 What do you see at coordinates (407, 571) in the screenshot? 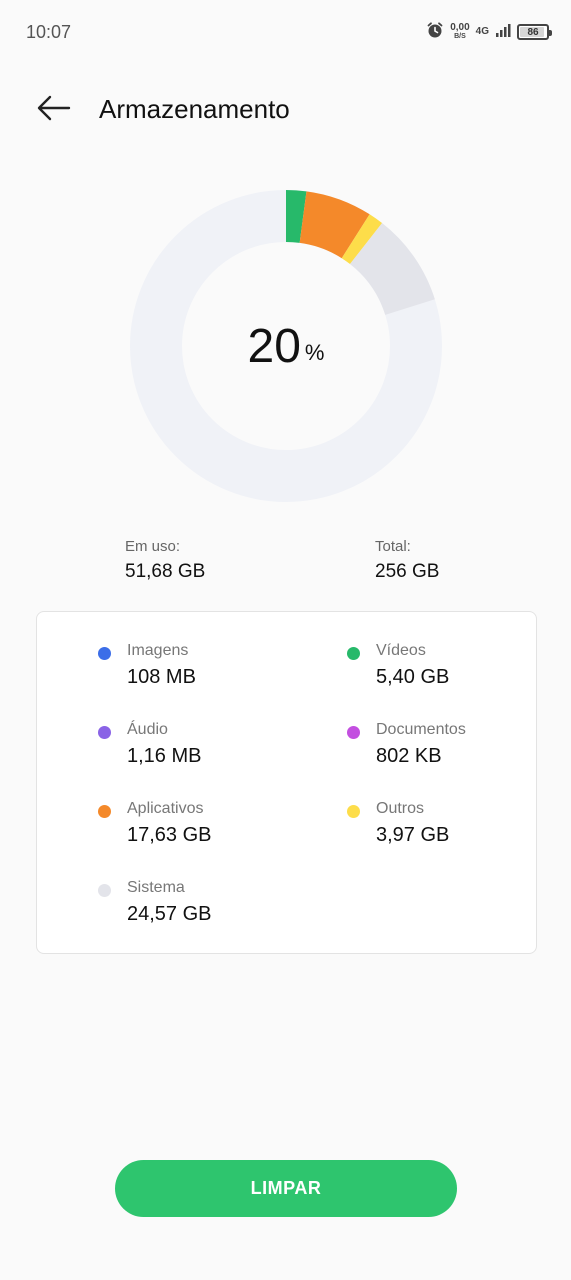
I see `total-value: 256 GB` at bounding box center [407, 571].